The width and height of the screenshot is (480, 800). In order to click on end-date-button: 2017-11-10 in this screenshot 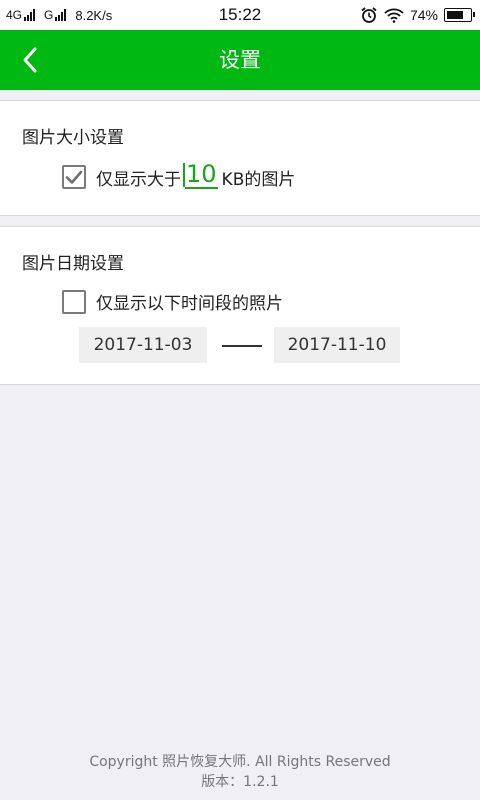, I will do `click(337, 345)`.